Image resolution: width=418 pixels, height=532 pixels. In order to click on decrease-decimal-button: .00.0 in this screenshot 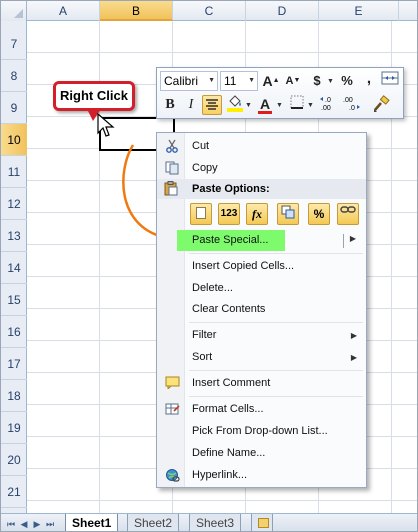, I will do `click(351, 105)`.